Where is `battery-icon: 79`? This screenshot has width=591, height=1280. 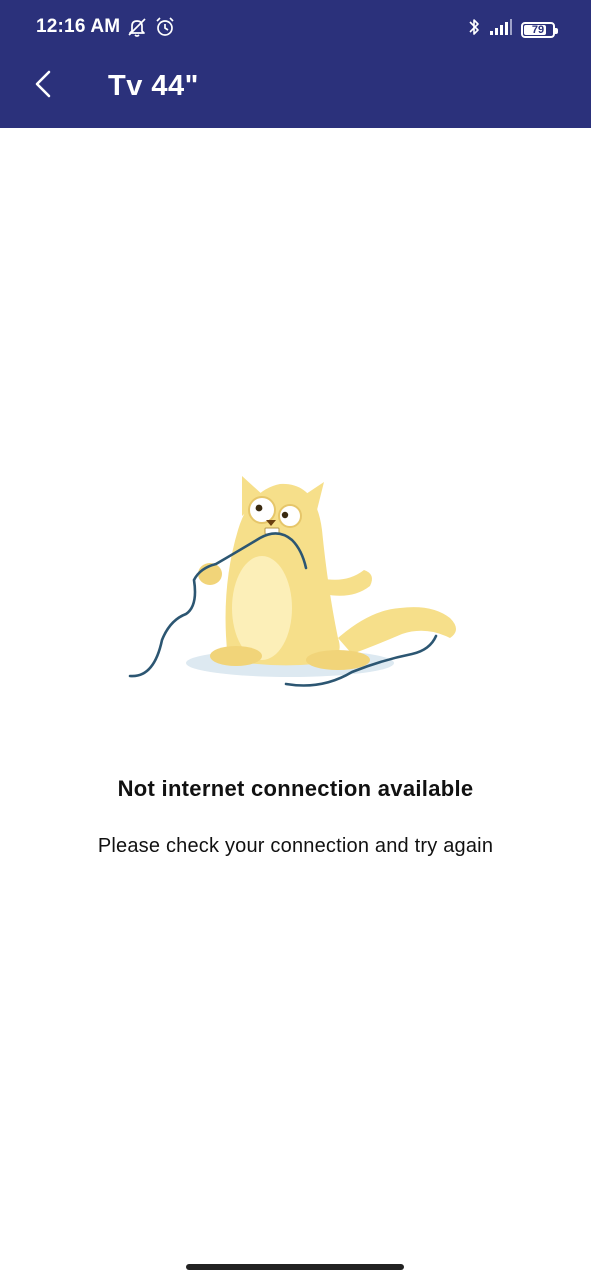 battery-icon: 79 is located at coordinates (539, 29).